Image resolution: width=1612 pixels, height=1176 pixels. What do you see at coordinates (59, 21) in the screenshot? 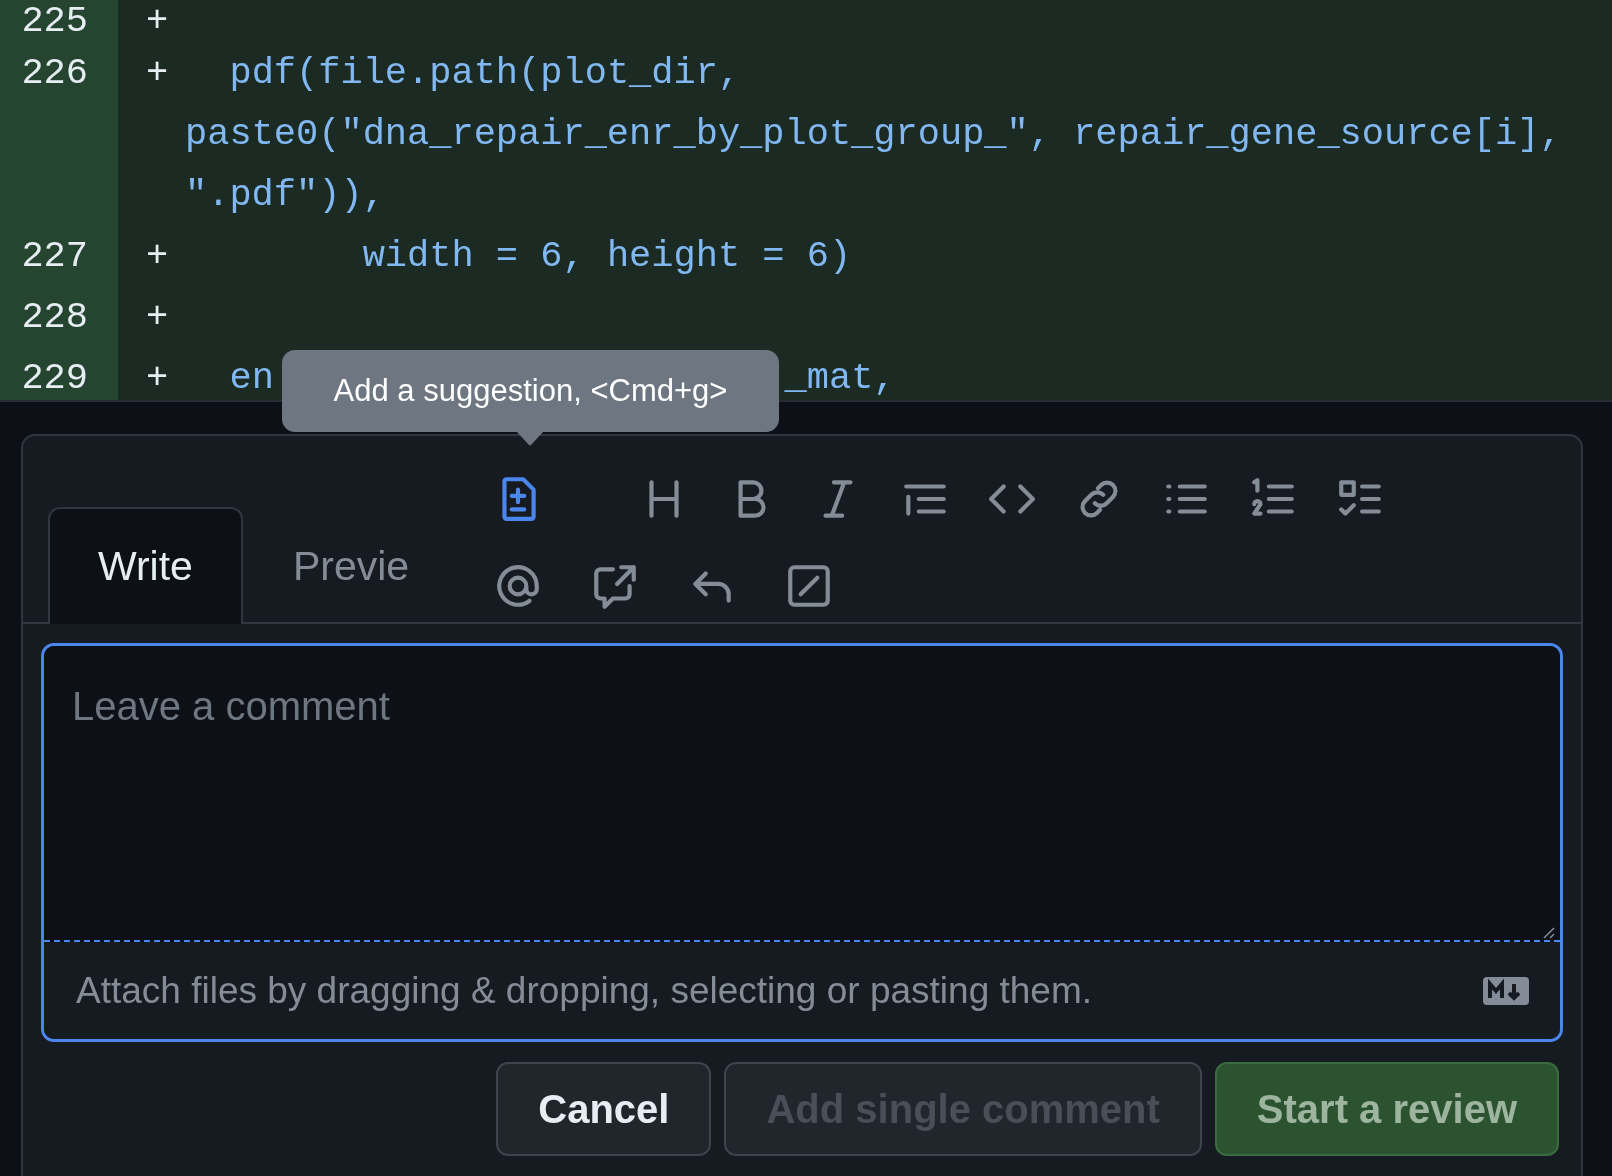
I see `line-number: 225` at bounding box center [59, 21].